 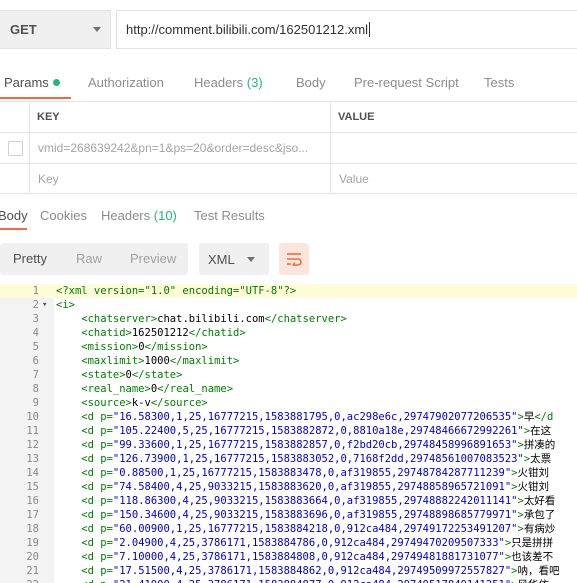 I want to click on pretty-button: Pretty, so click(x=30, y=258).